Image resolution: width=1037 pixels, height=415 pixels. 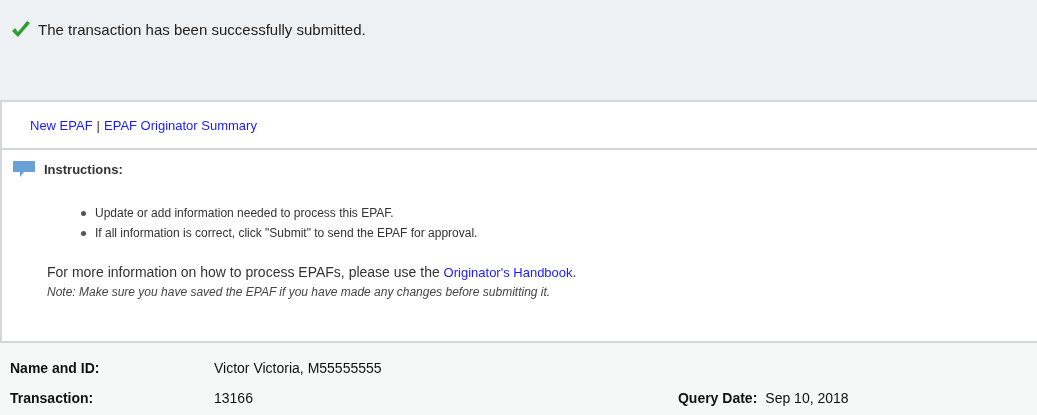 I want to click on help-sentence: For more information on how to process EPAFs, please use the Originator's Handbook., so click(x=312, y=272).